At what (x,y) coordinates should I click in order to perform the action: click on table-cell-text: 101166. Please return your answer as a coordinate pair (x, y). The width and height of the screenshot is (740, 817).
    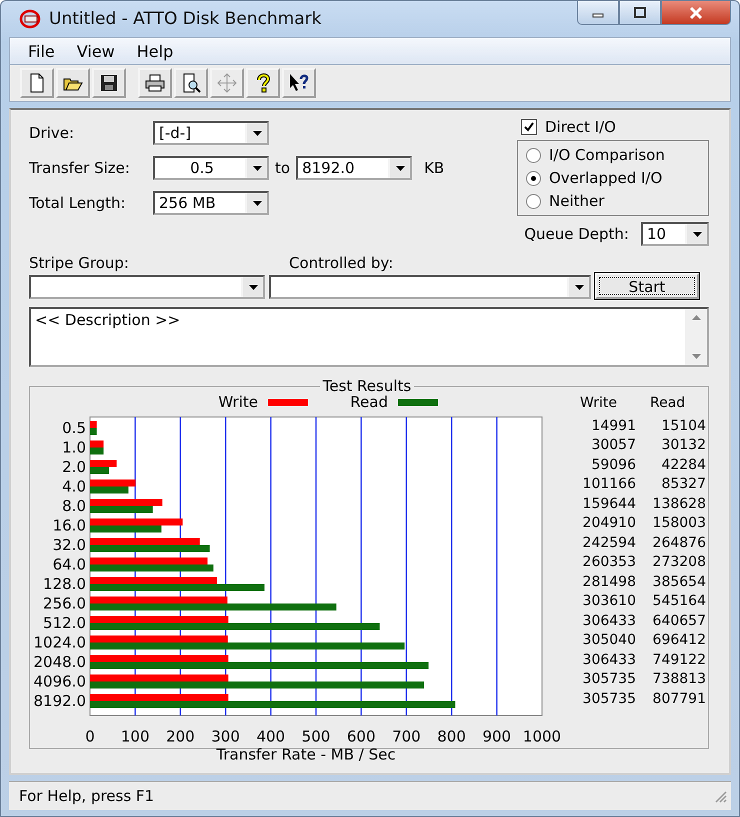
    Looking at the image, I should click on (609, 484).